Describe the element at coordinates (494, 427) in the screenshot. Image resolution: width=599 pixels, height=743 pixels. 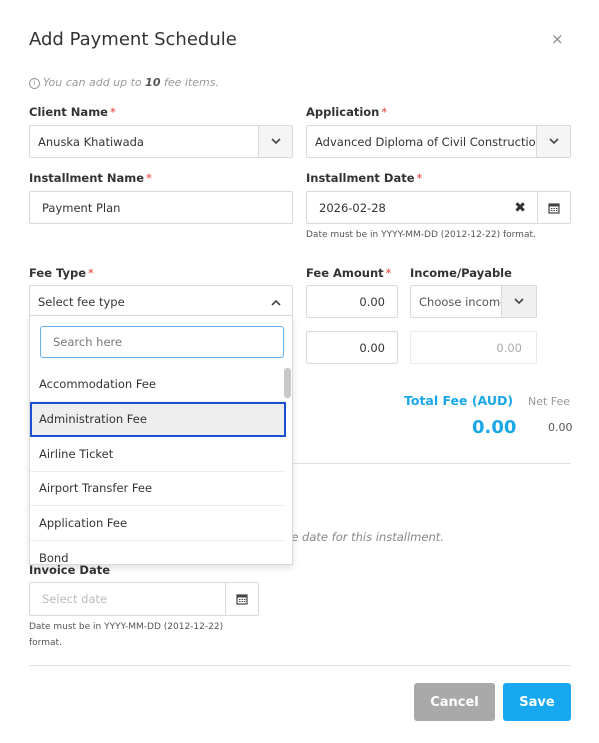
I see `total-fee-value: 0.00` at that location.